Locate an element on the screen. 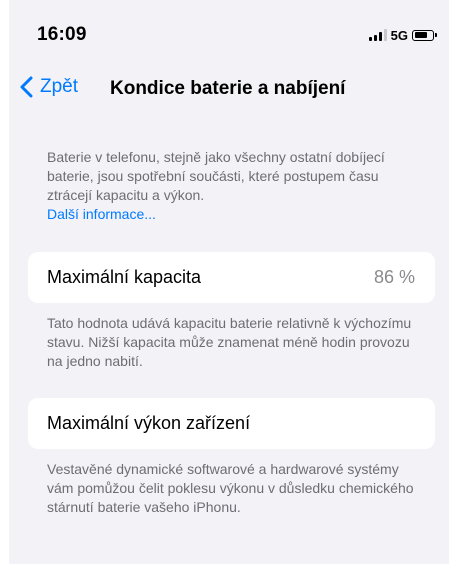 Image resolution: width=458 pixels, height=564 pixels. back-label: Zpět is located at coordinates (59, 86).